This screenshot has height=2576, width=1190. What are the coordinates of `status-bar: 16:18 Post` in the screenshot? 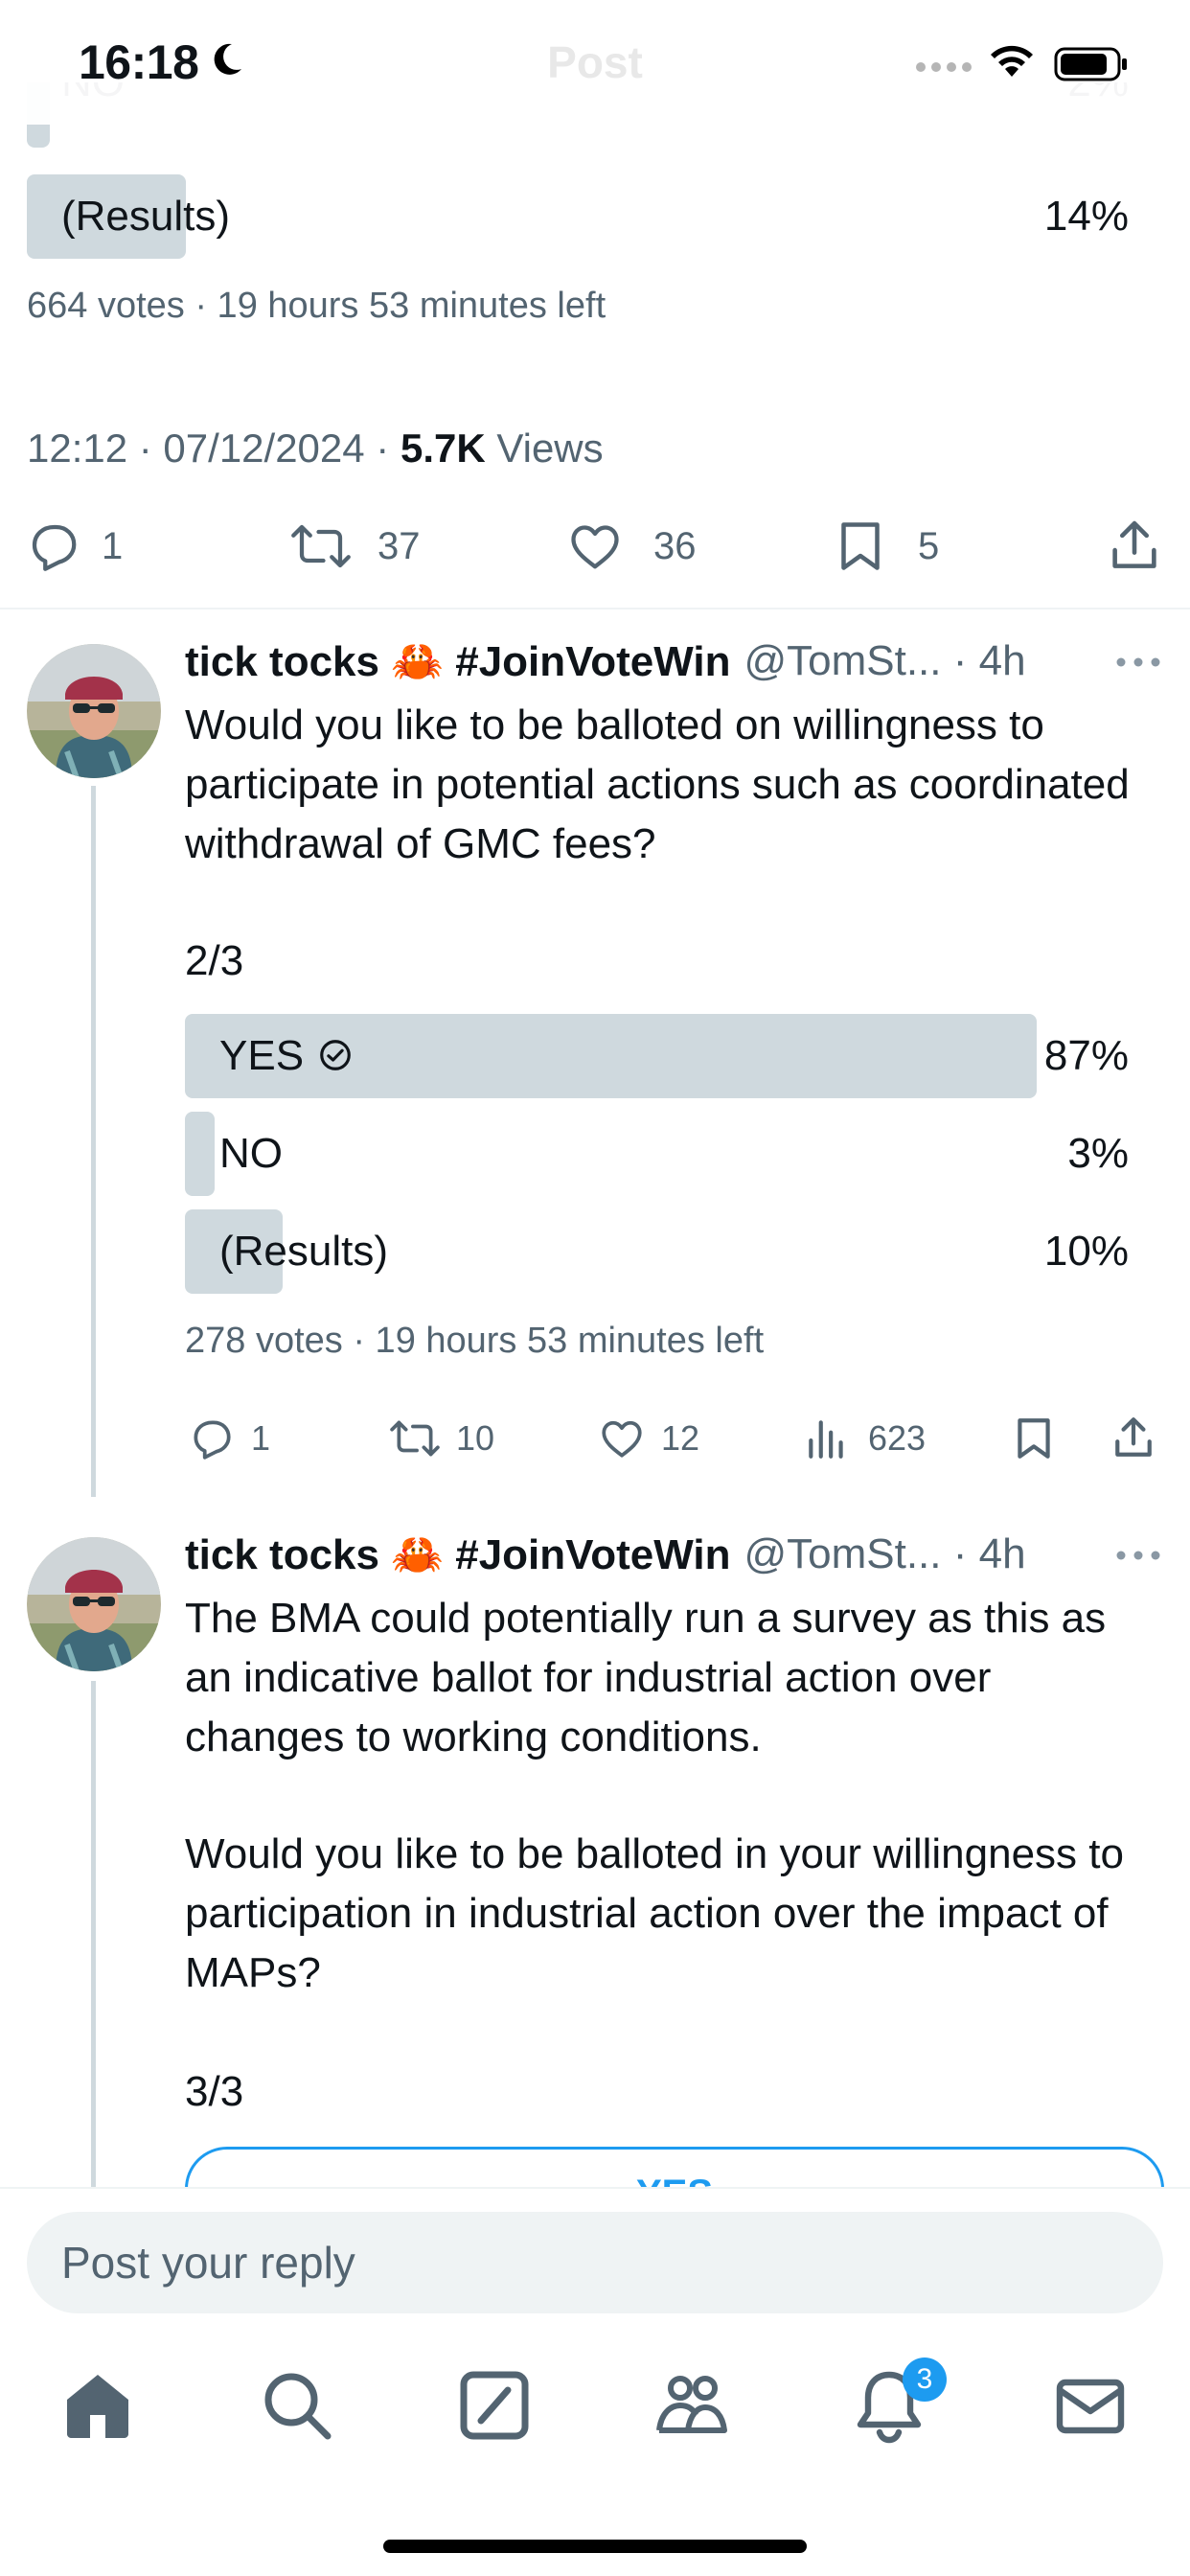 It's located at (595, 63).